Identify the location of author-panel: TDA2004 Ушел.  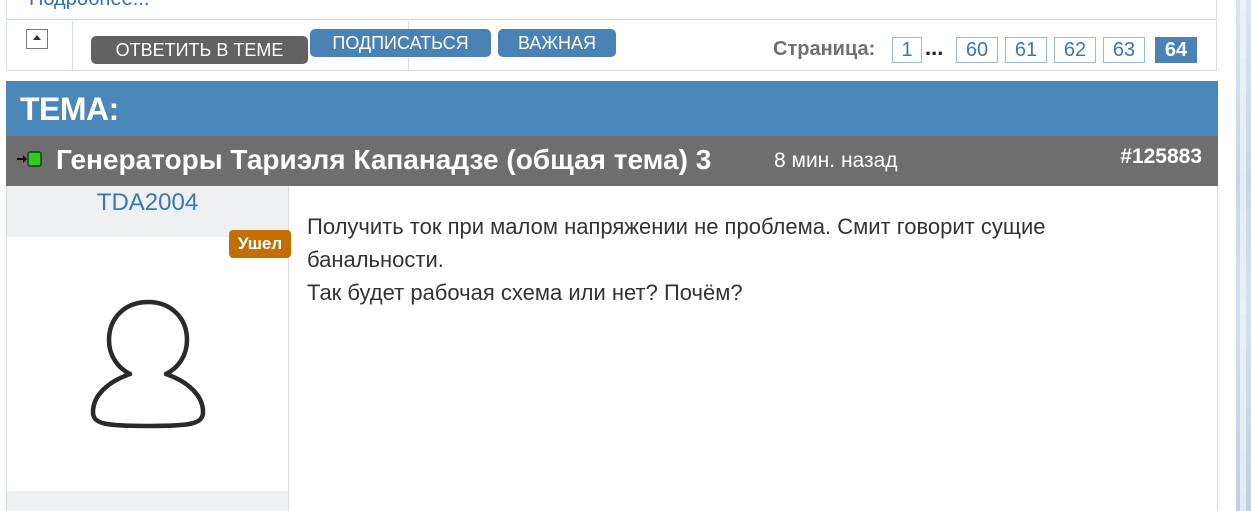
(149, 348).